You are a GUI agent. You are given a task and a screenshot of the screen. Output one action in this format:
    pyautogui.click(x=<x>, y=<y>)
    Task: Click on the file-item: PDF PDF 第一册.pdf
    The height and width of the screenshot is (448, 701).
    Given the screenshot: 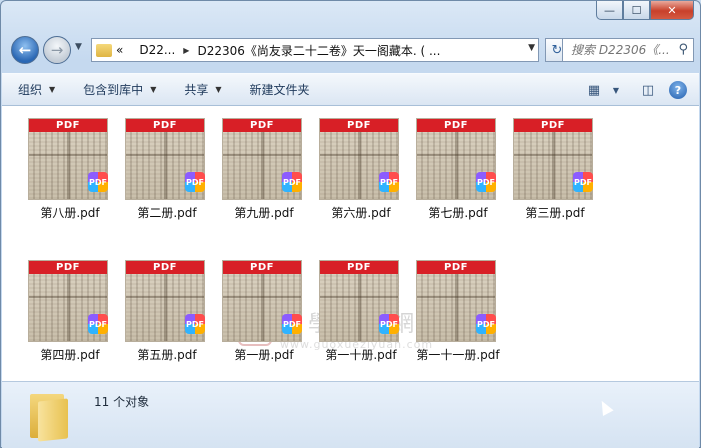 What is the action you would take?
    pyautogui.click(x=260, y=316)
    